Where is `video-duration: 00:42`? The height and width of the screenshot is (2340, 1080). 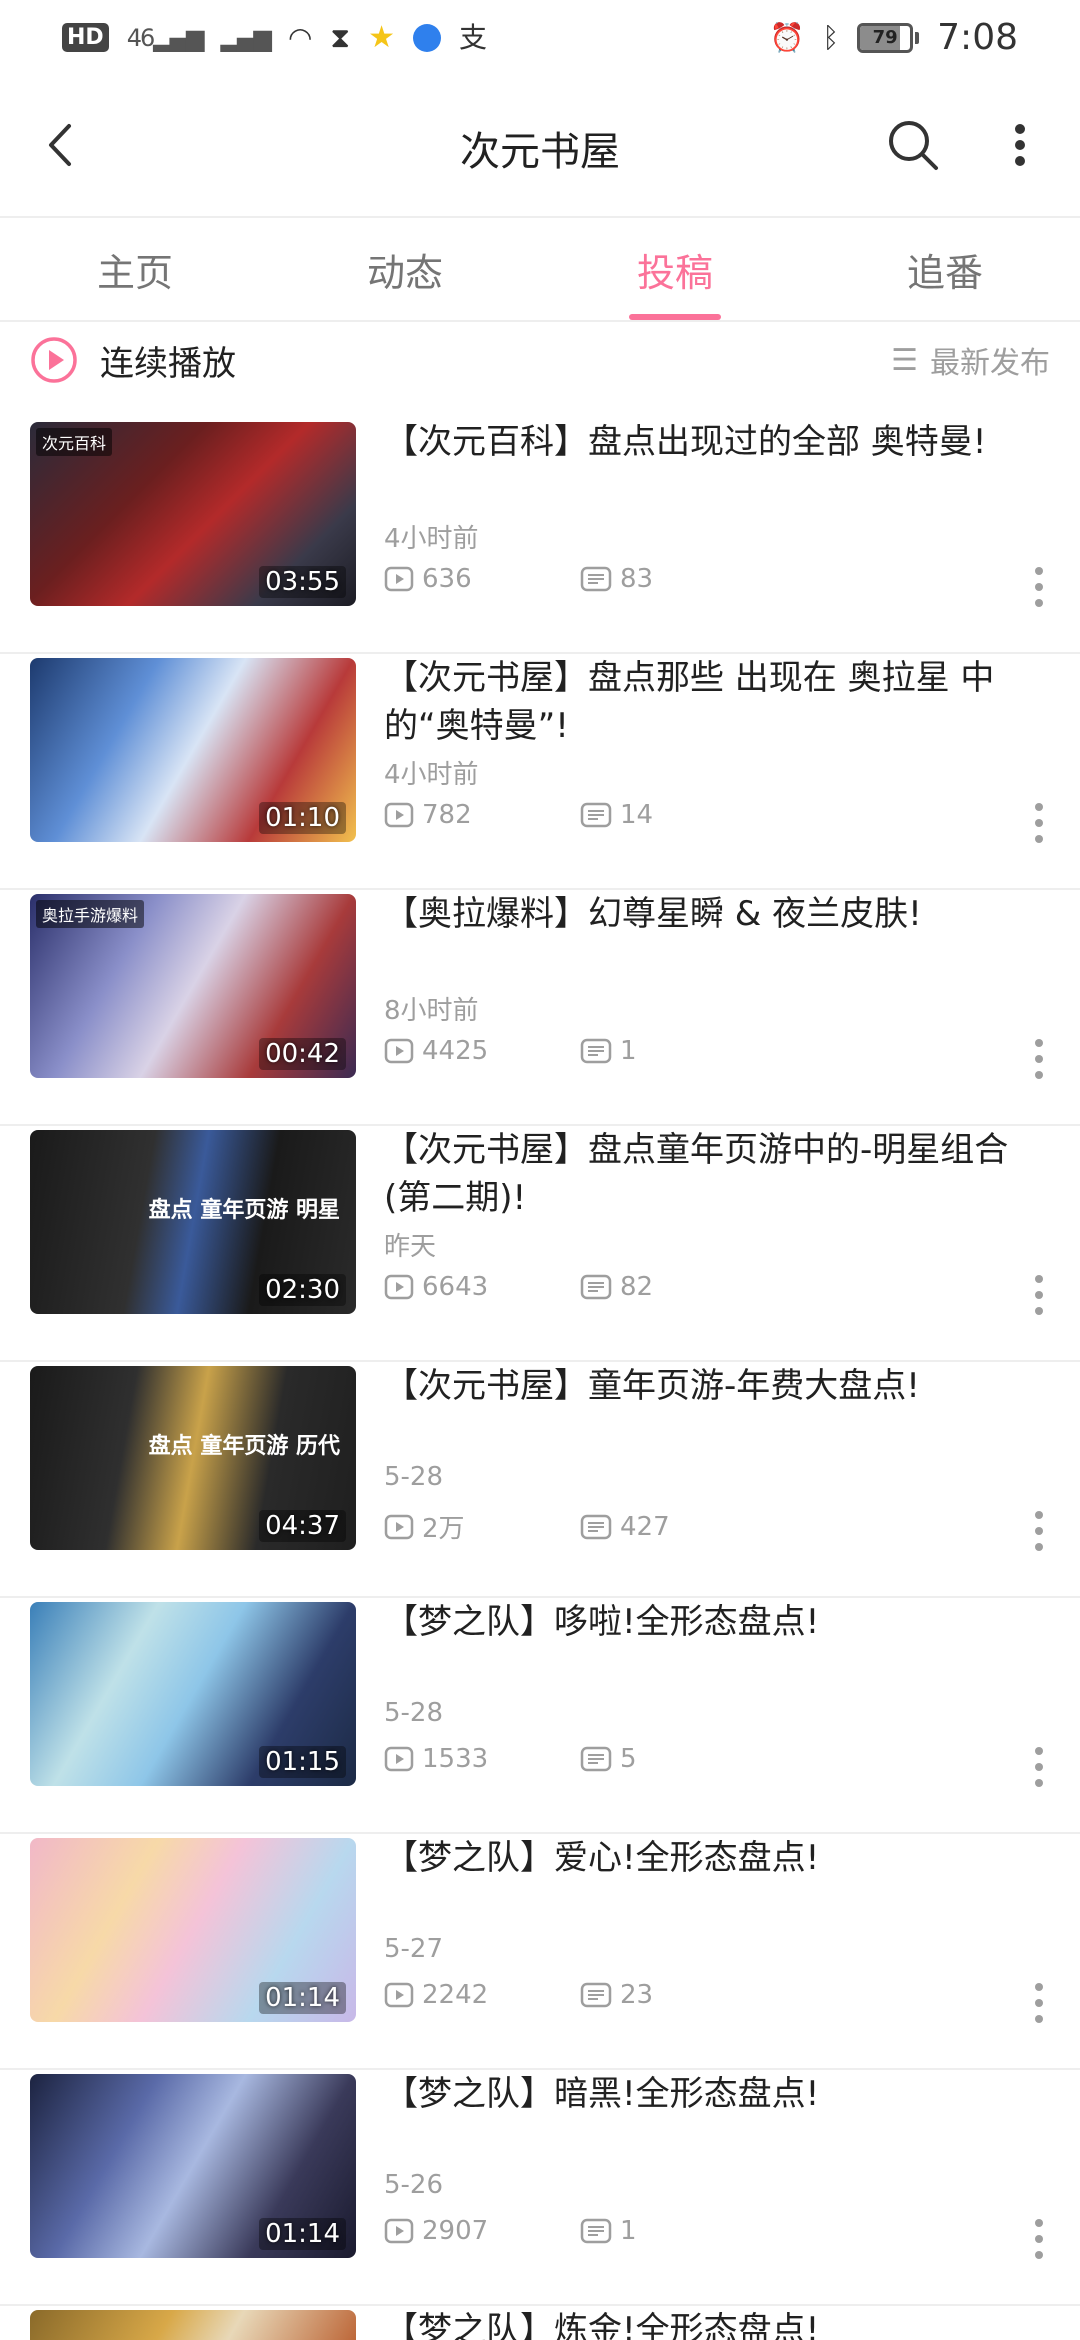 video-duration: 00:42 is located at coordinates (302, 1054).